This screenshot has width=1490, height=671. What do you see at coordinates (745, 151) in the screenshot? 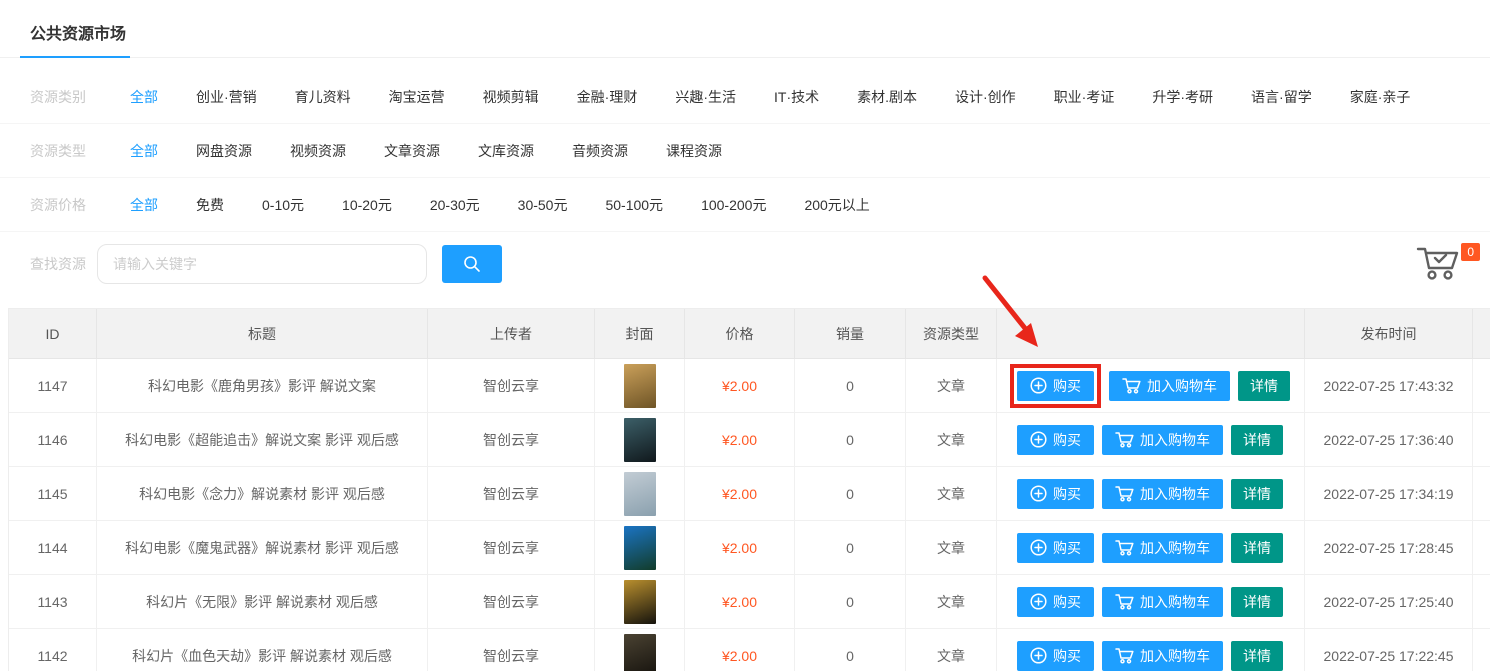
I see `filter-row: 资源类型 全部 网盘资源 视频资源 文章资源 文库资源 音频资源 课程资源` at bounding box center [745, 151].